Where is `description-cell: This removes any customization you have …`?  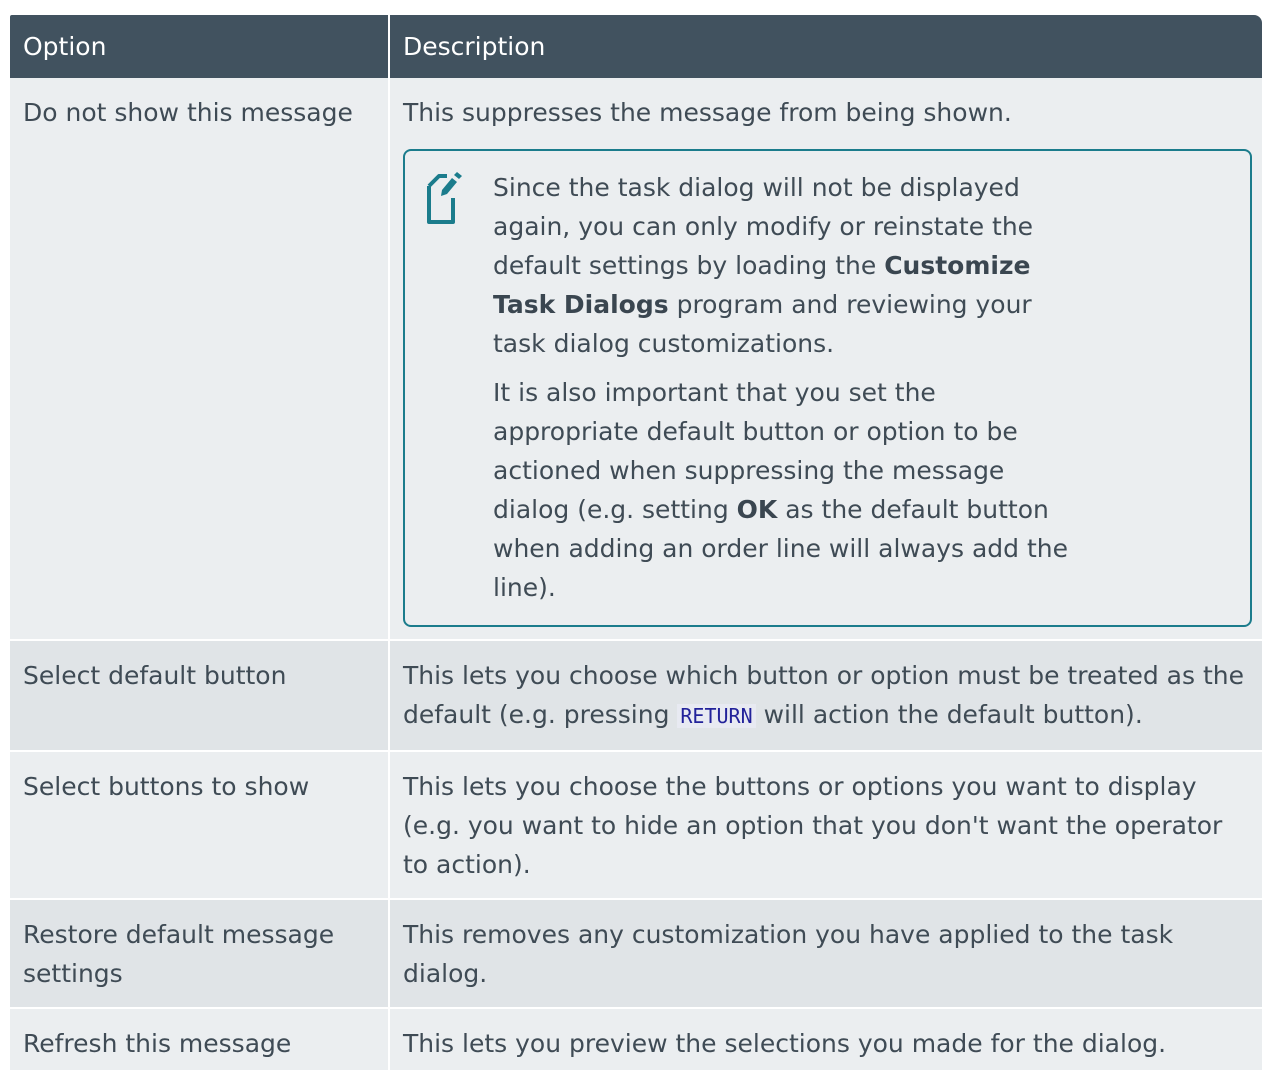
description-cell: This removes any customization you have … is located at coordinates (825, 954).